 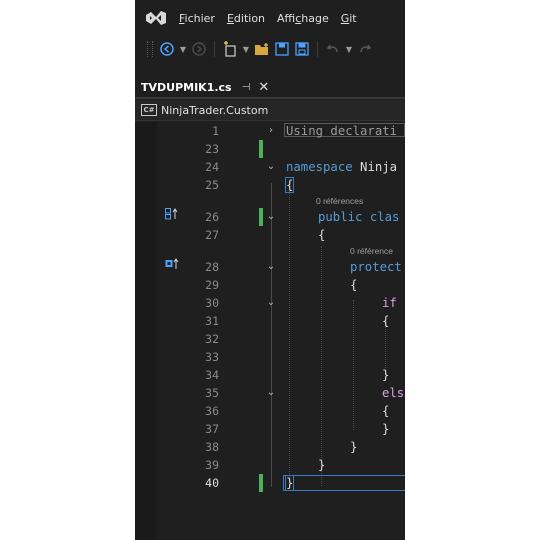 I want to click on document-tab: TVDUPMIK1.cs ⊣ ✕, so click(x=206, y=87).